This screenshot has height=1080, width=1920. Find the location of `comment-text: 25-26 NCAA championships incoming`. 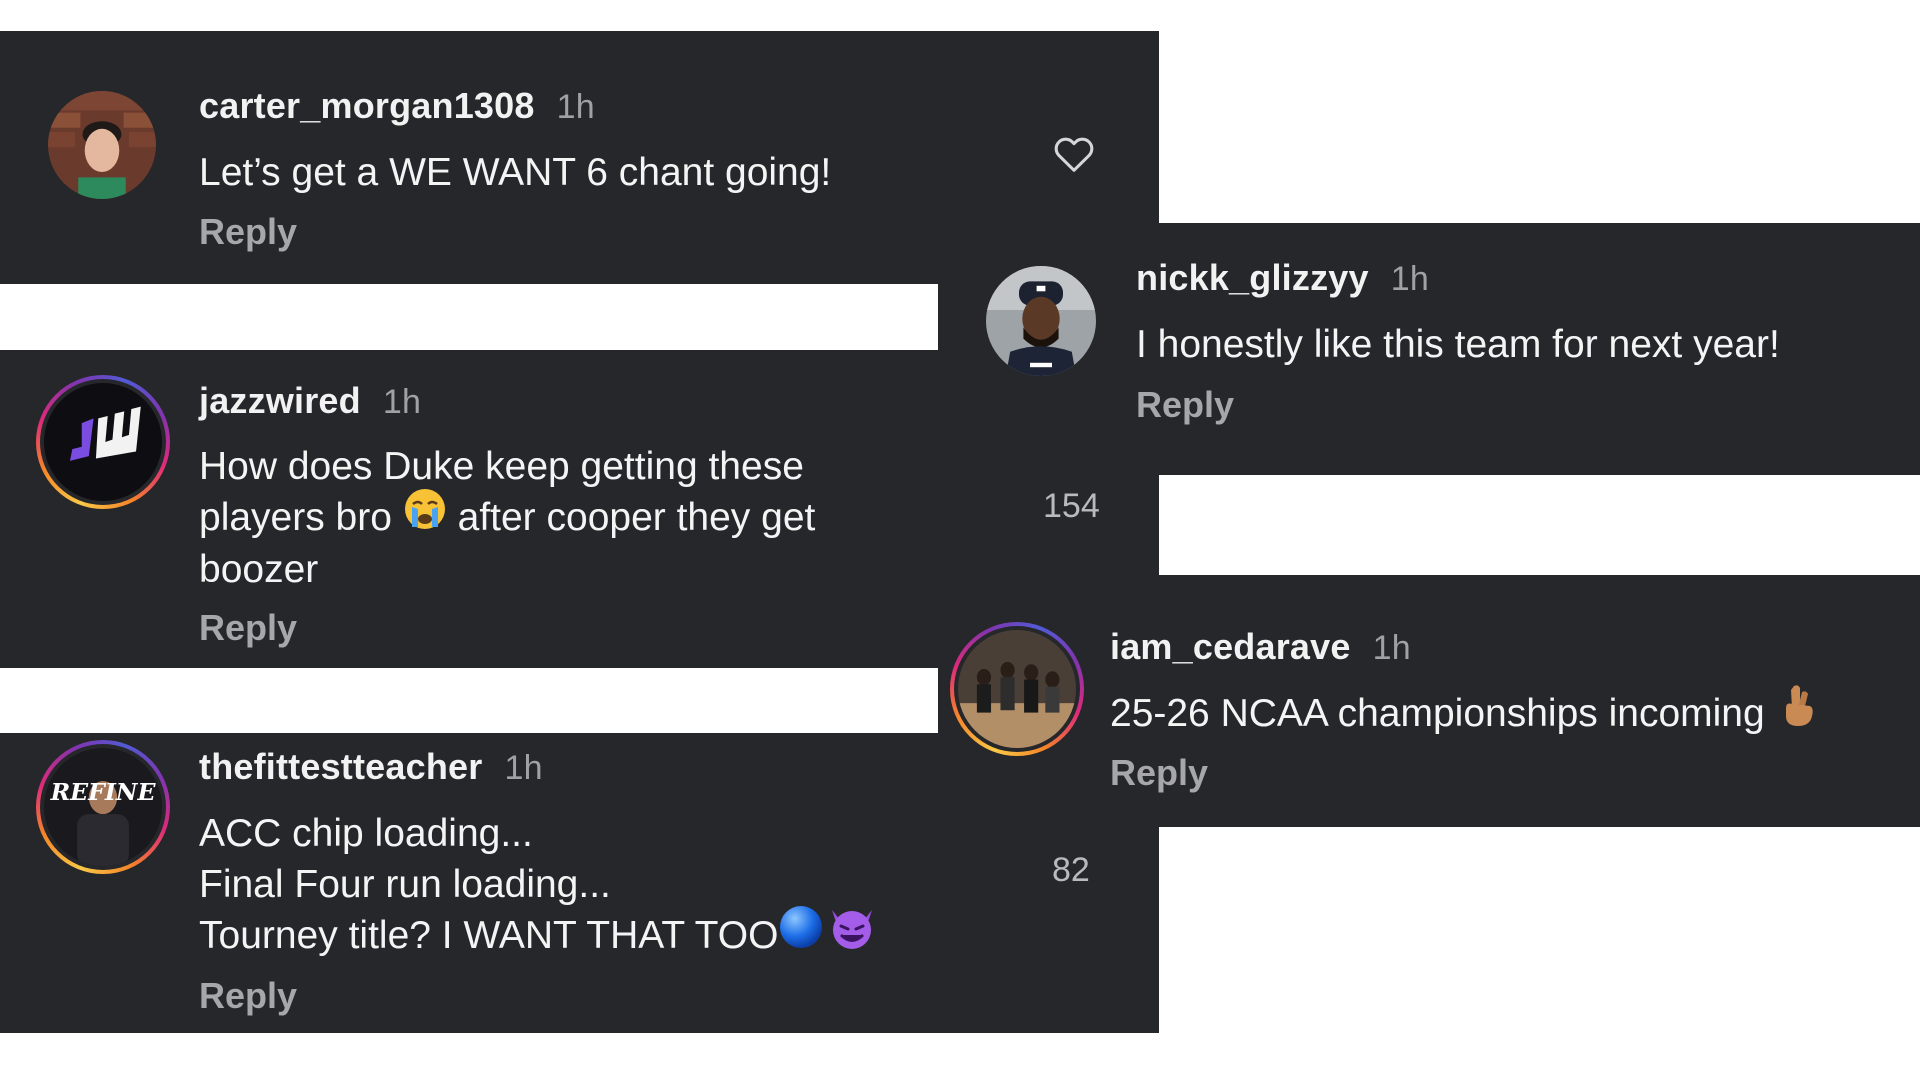

comment-text: 25-26 NCAA championships incoming is located at coordinates (1465, 713).